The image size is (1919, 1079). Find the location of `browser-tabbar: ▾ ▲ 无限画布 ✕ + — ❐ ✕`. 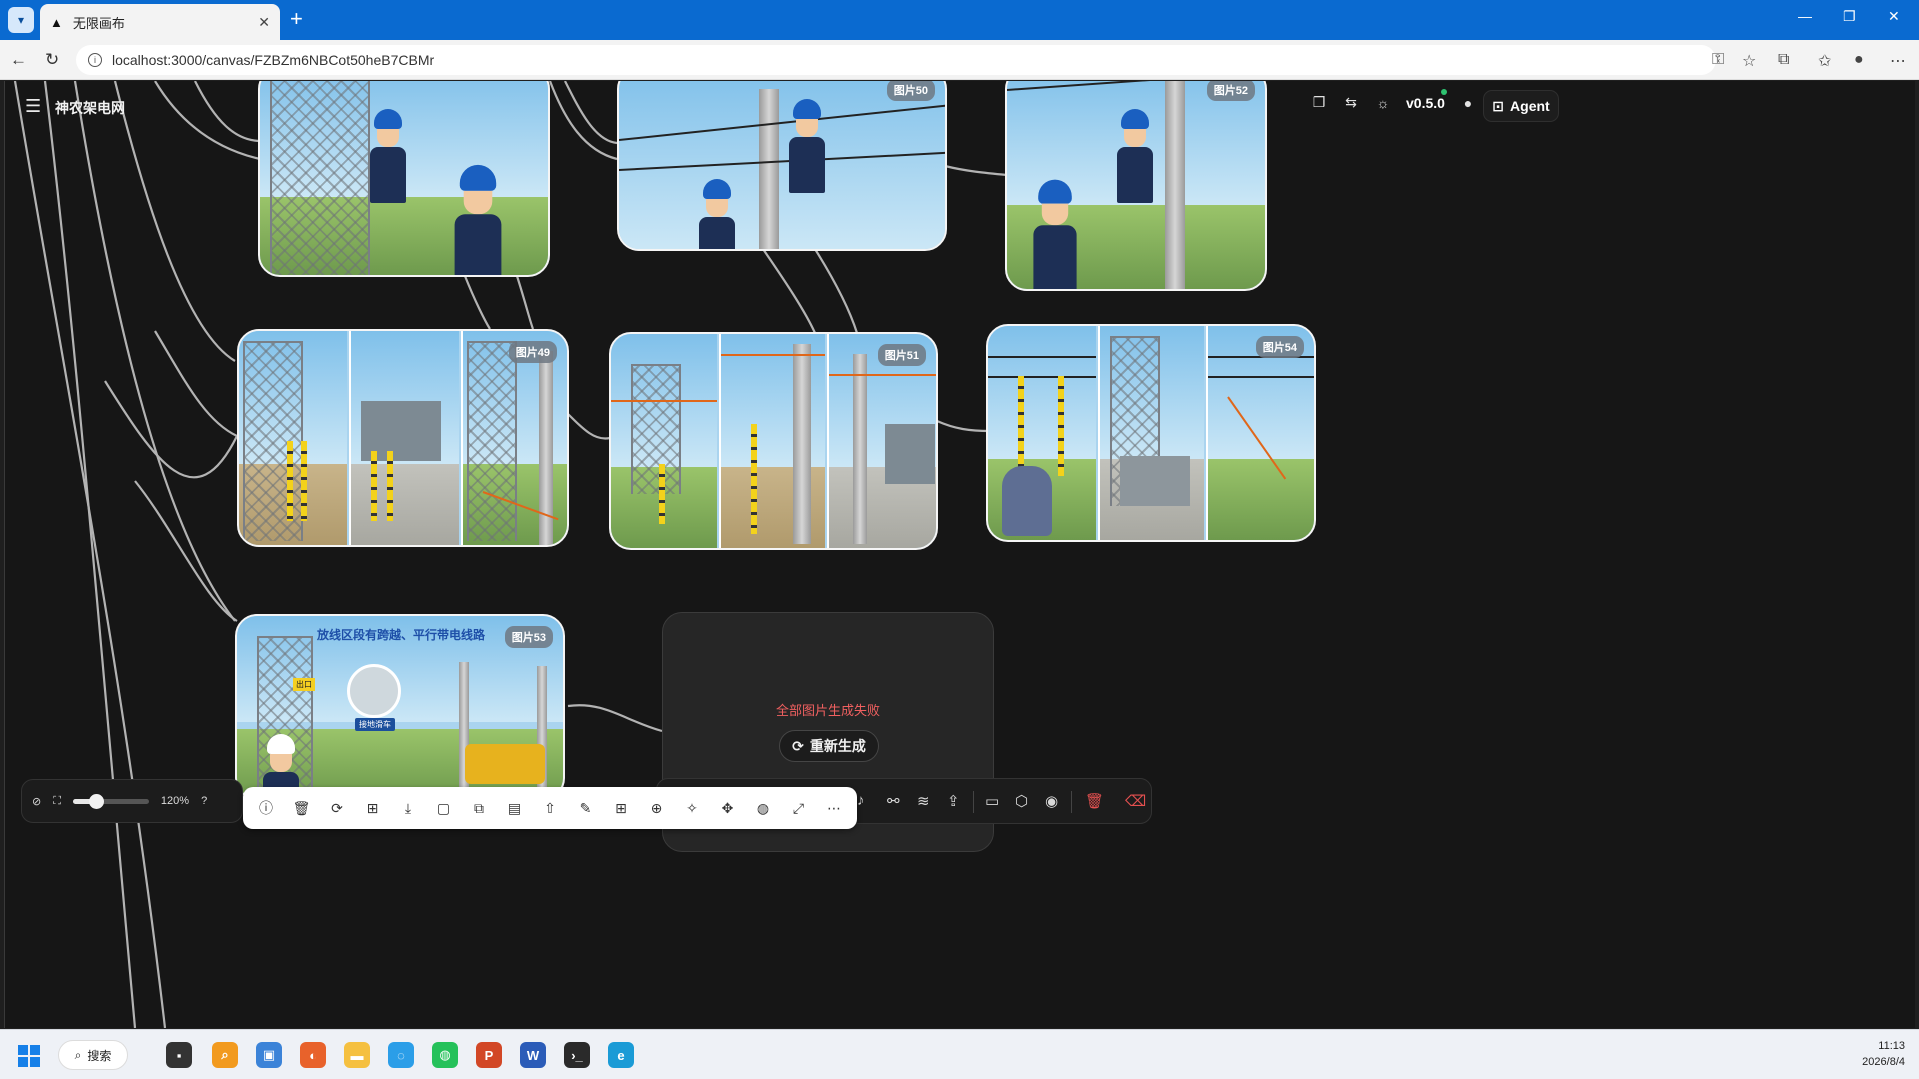

browser-tabbar: ▾ ▲ 无限画布 ✕ + — ❐ ✕ is located at coordinates (959, 20).